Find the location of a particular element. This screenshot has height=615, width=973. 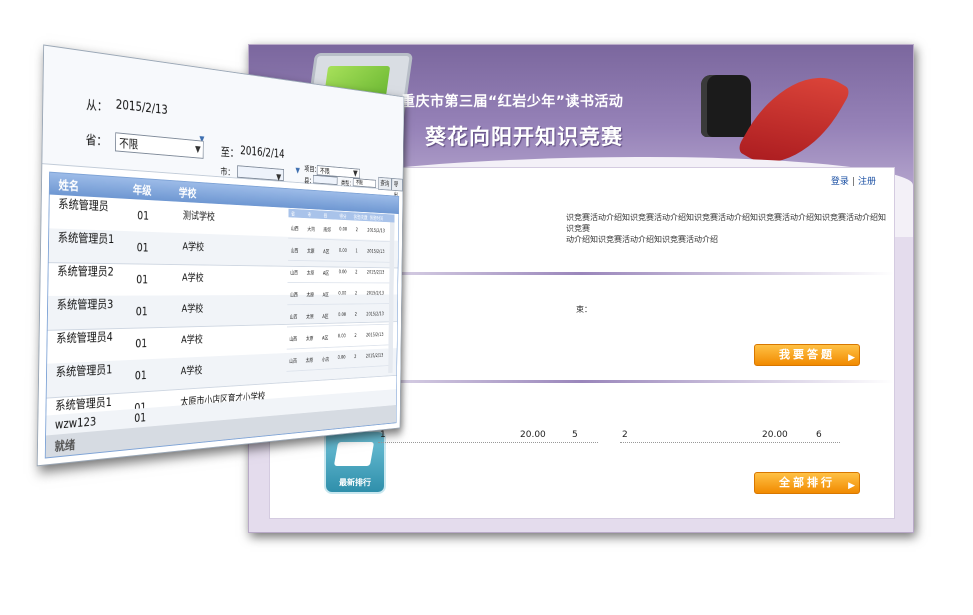

to-date-dropdown-icon: ▼ is located at coordinates (297, 171).